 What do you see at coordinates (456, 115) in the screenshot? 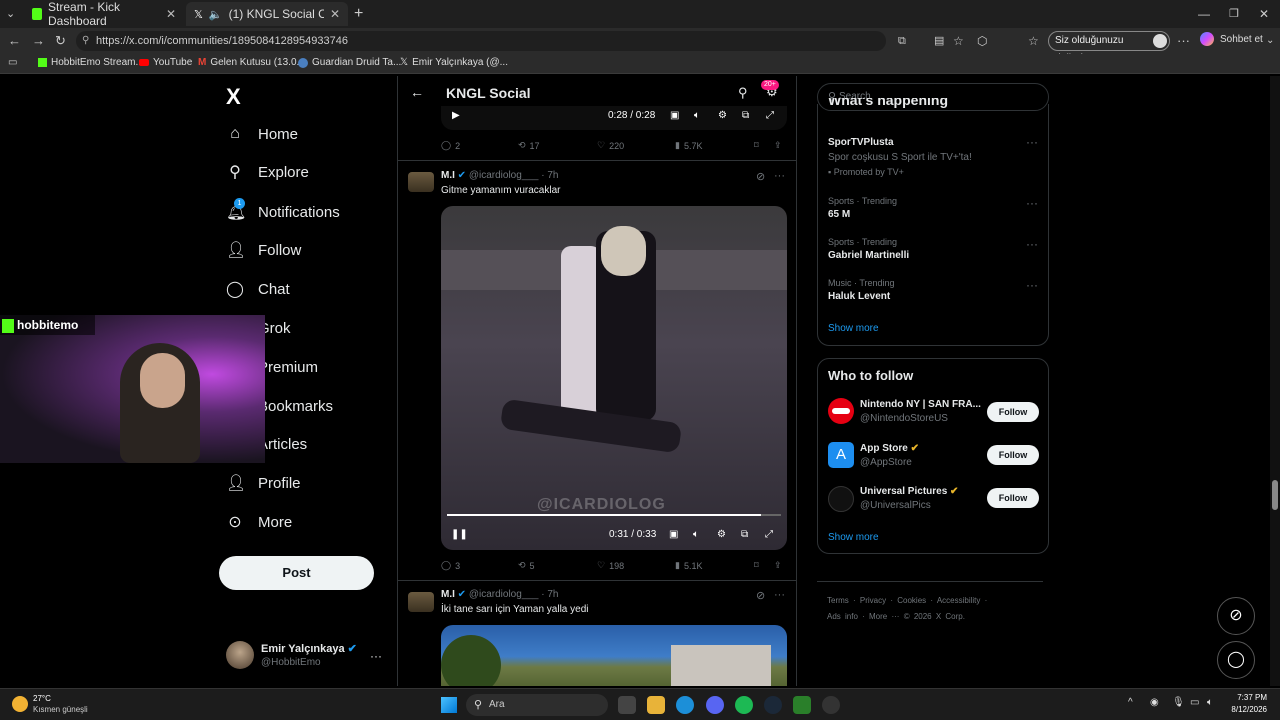
I see `play-icon: ▶` at bounding box center [456, 115].